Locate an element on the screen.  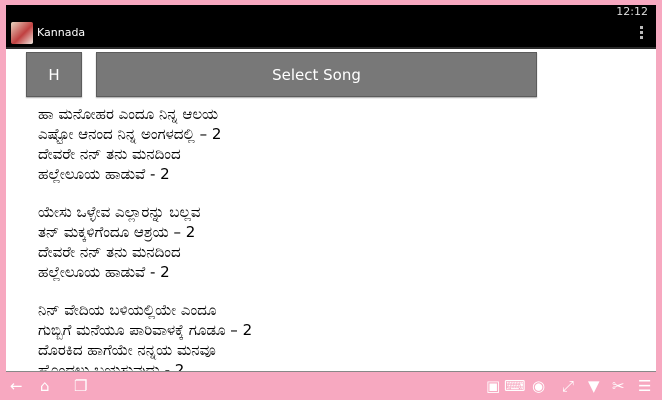
status-bar: 12:12 is located at coordinates (331, 12).